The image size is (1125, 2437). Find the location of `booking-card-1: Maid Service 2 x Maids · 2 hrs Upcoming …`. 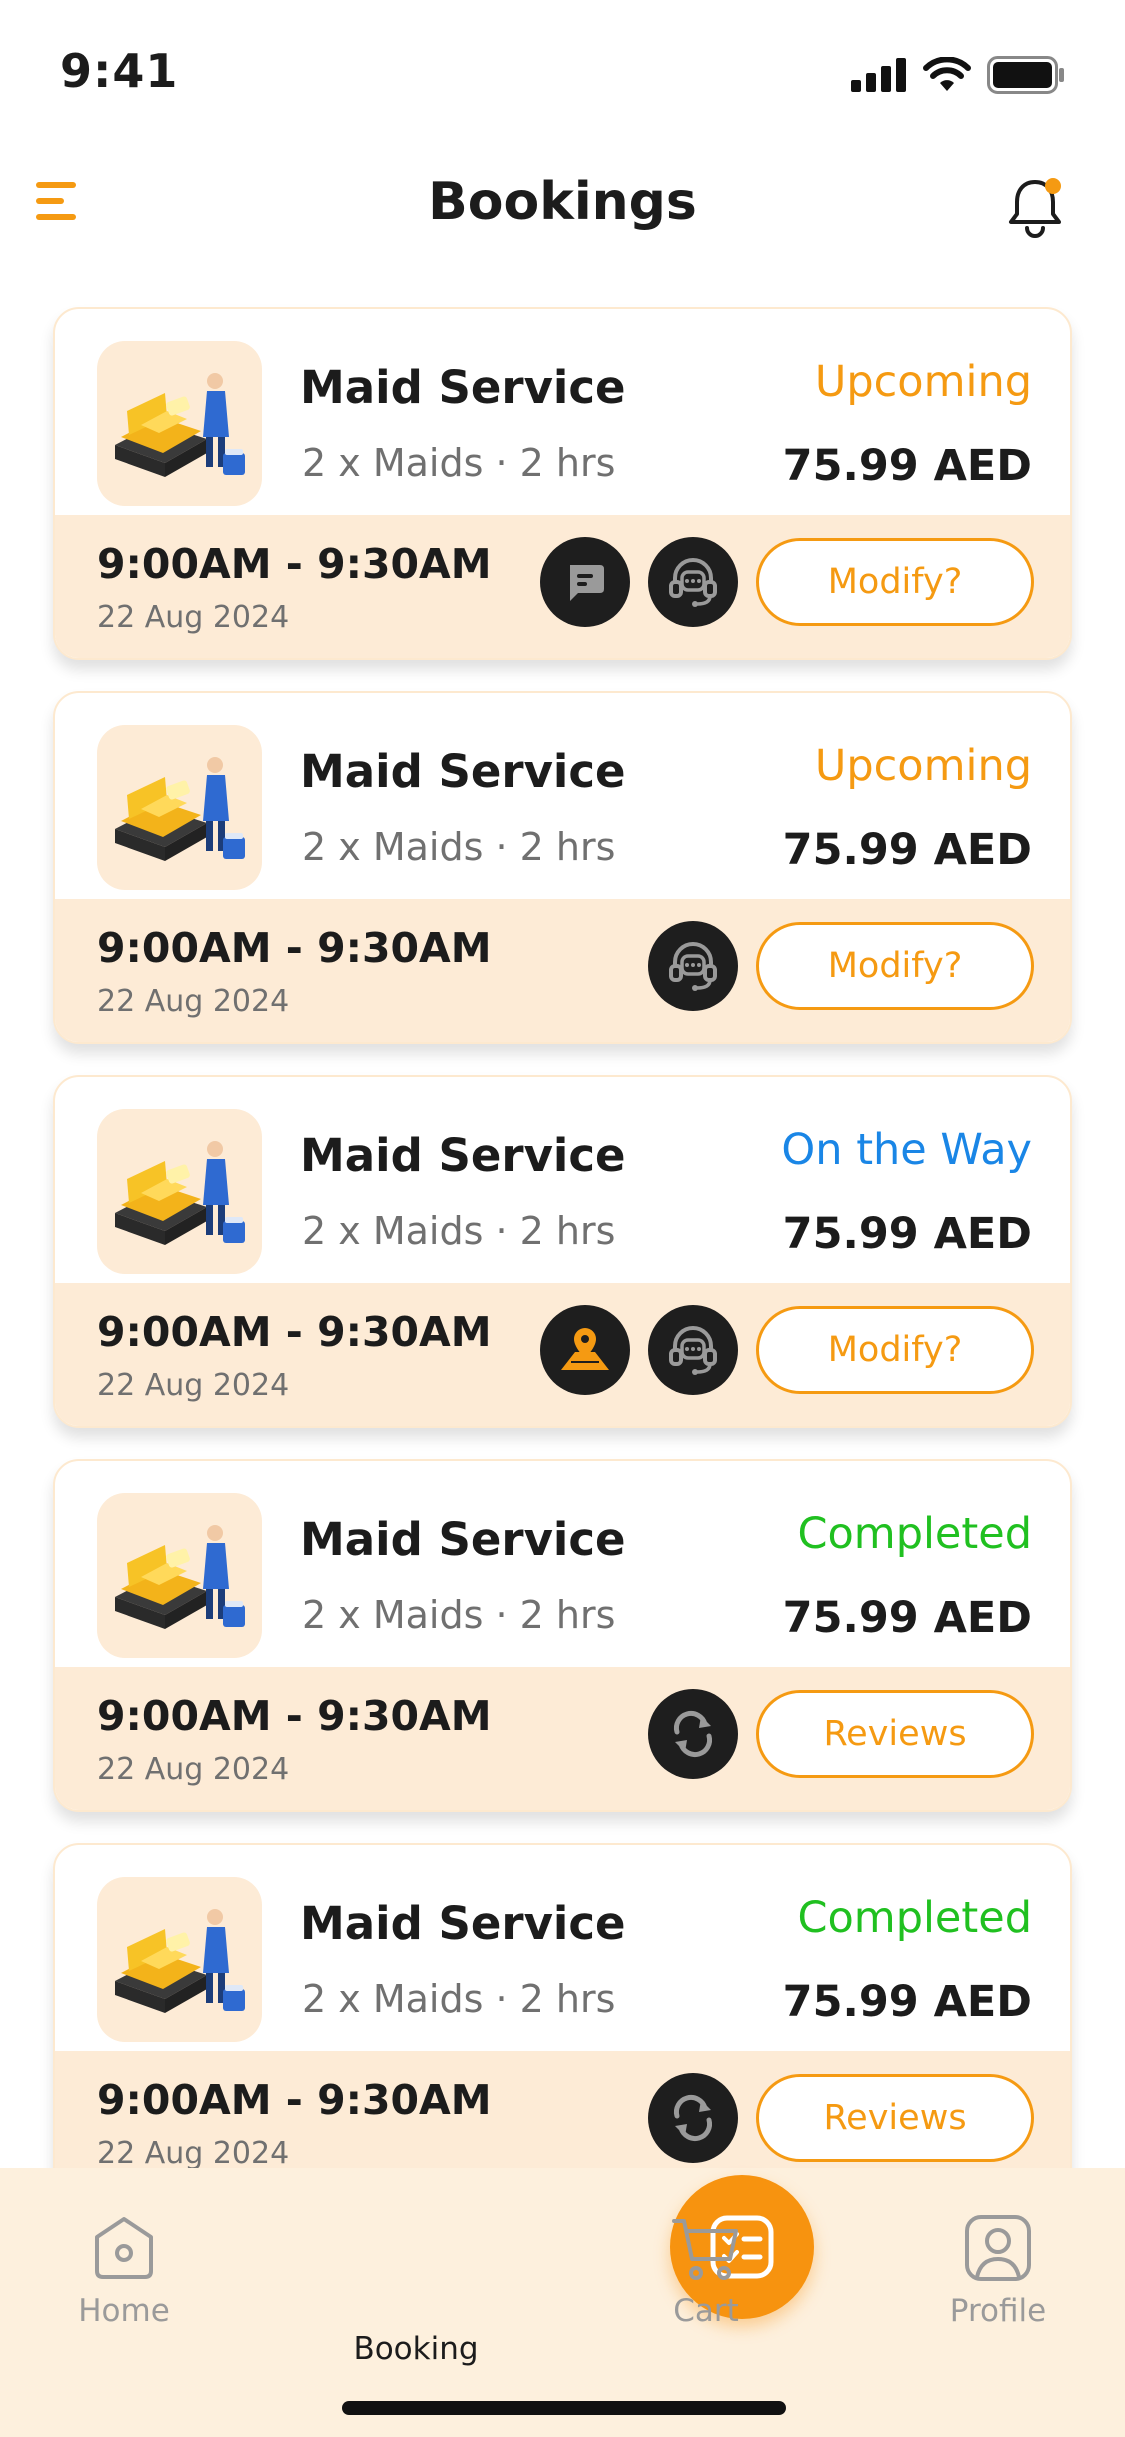

booking-card-1: Maid Service 2 x Maids · 2 hrs Upcoming … is located at coordinates (562, 483).